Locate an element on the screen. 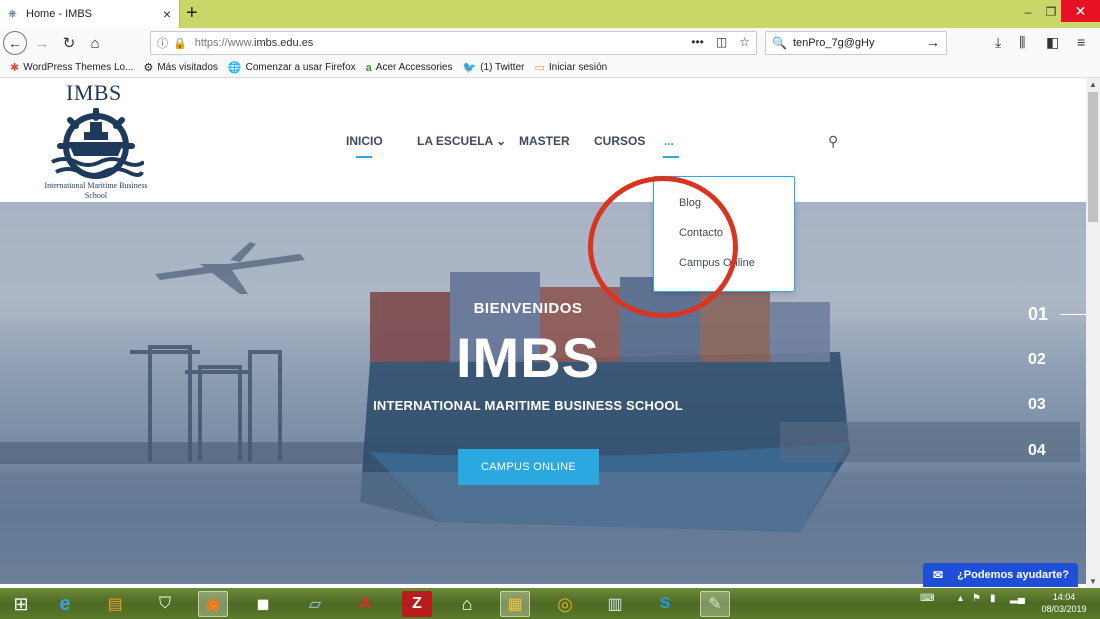  library-icon: ⫼ is located at coordinates (1022, 42).